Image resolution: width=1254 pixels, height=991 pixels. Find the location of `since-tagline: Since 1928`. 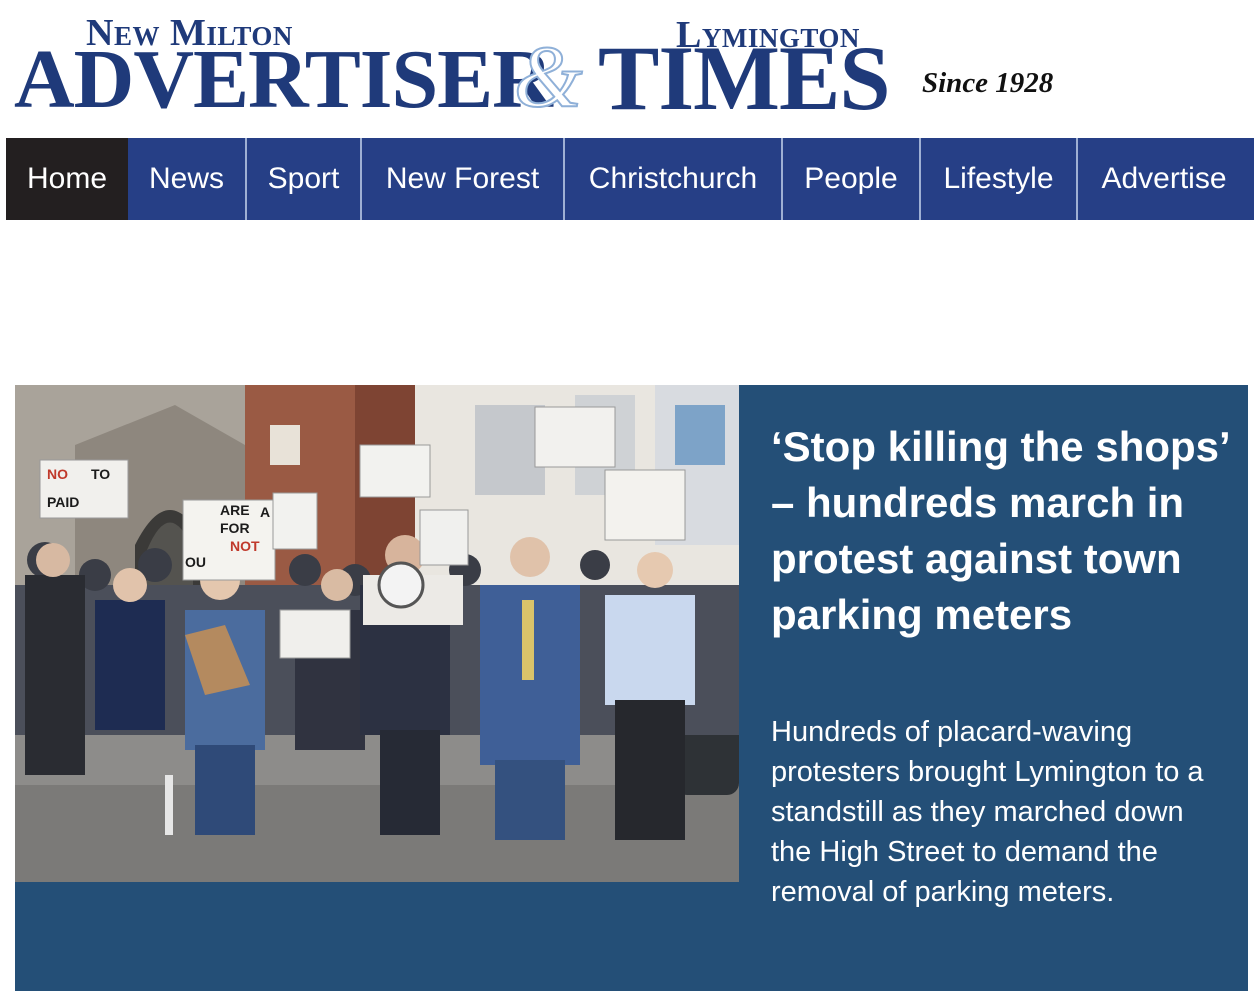

since-tagline: Since 1928 is located at coordinates (988, 83).